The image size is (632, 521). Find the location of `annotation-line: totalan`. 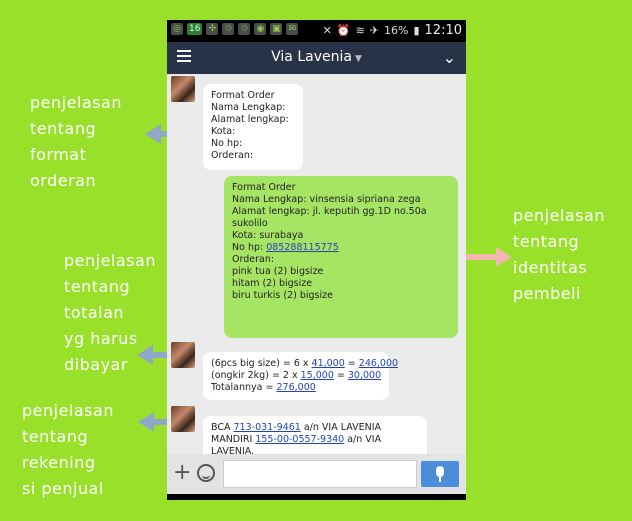

annotation-line: totalan is located at coordinates (94, 312).